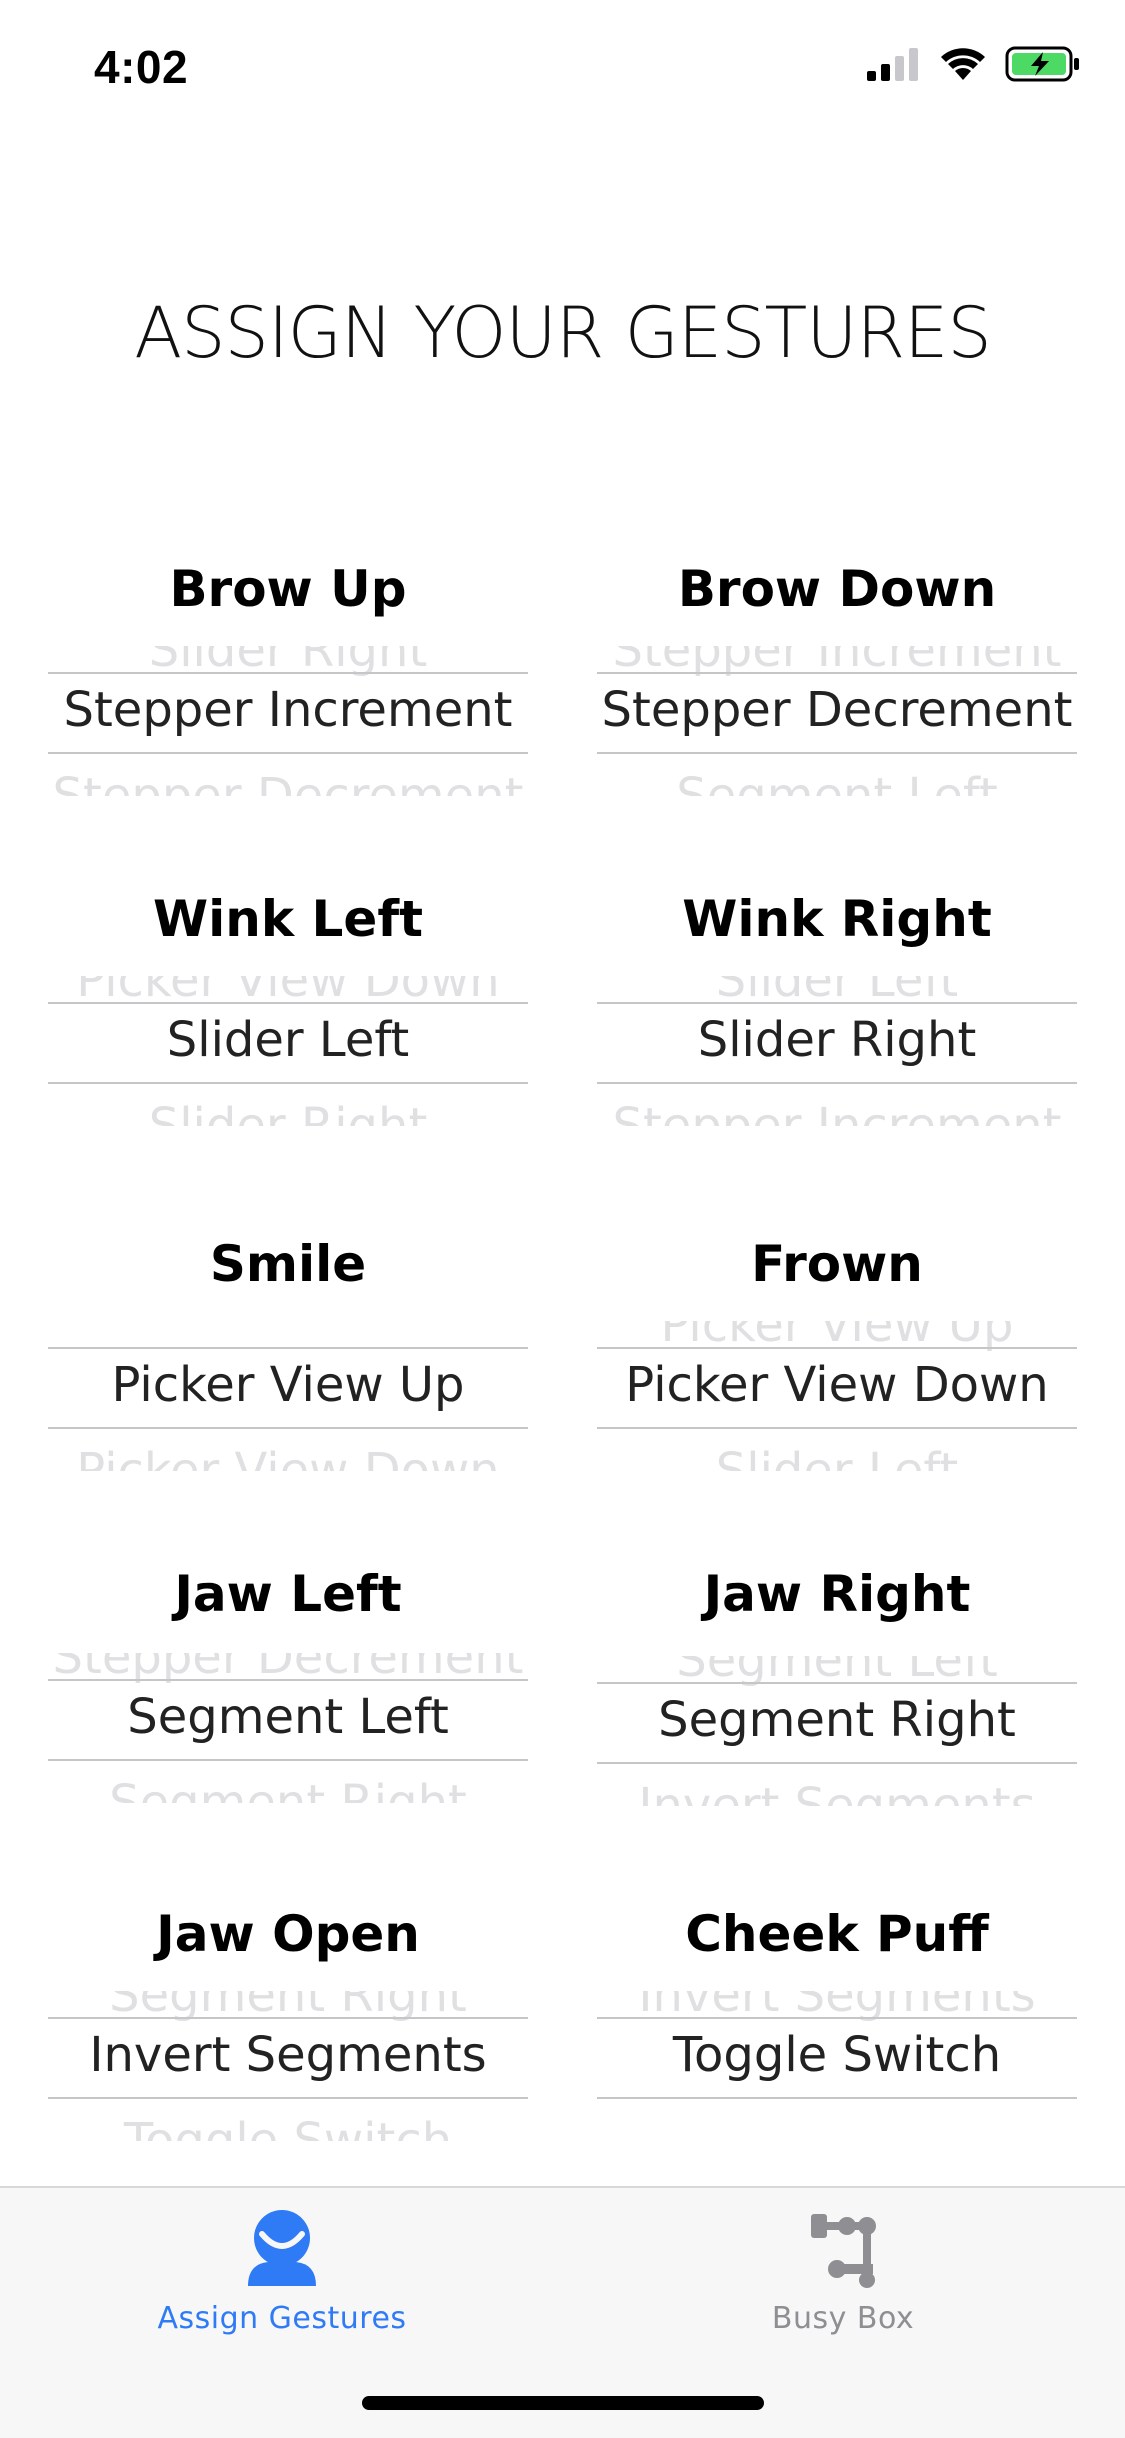 The height and width of the screenshot is (2438, 1125). I want to click on home-indicator, so click(563, 2403).